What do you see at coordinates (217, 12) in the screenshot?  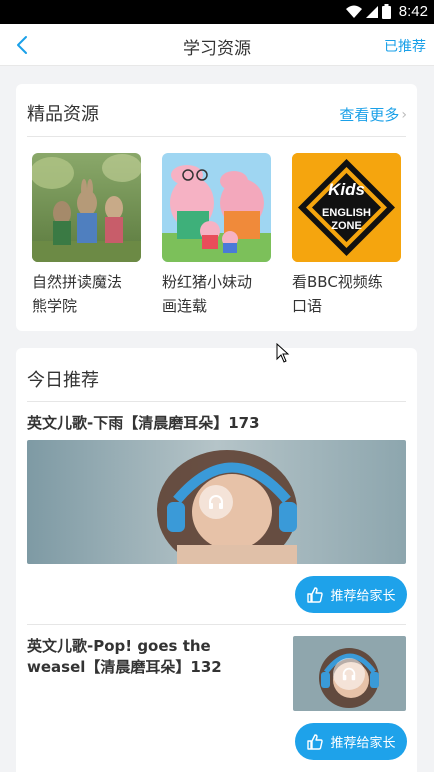 I see `status-bar: 8:42` at bounding box center [217, 12].